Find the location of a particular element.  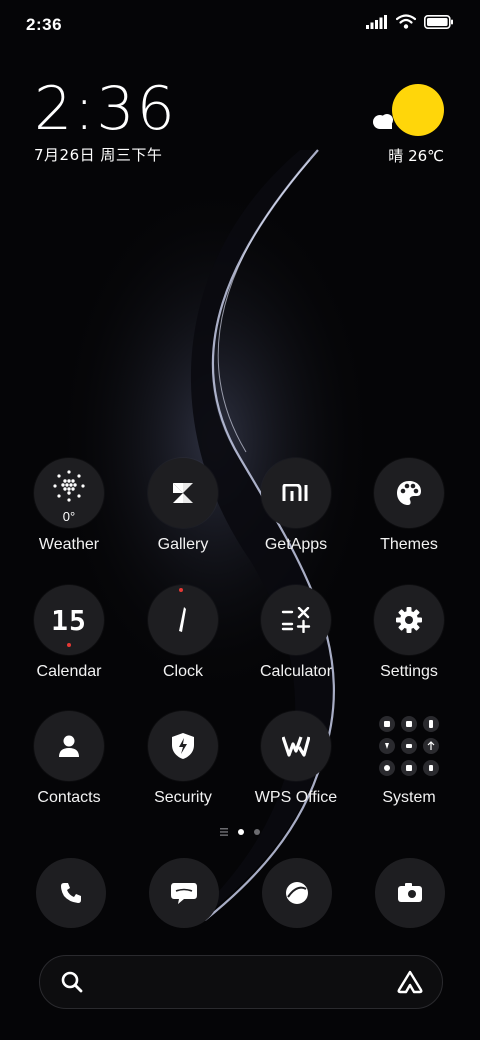

app-wps-office: WPS Office is located at coordinates (296, 759).